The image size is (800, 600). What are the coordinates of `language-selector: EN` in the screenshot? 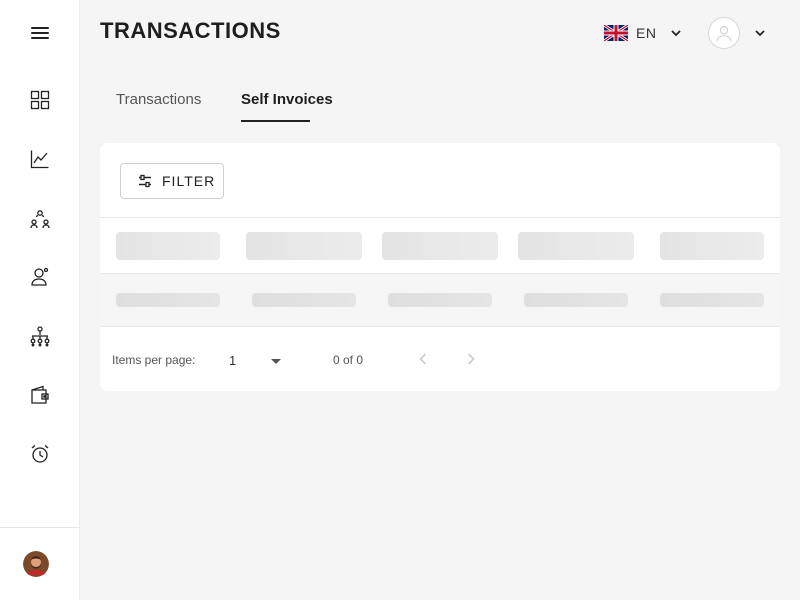 It's located at (643, 33).